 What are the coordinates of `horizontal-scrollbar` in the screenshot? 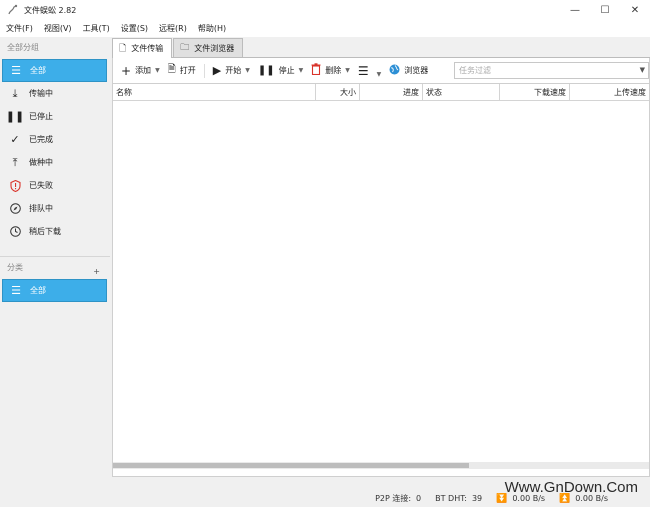 It's located at (381, 465).